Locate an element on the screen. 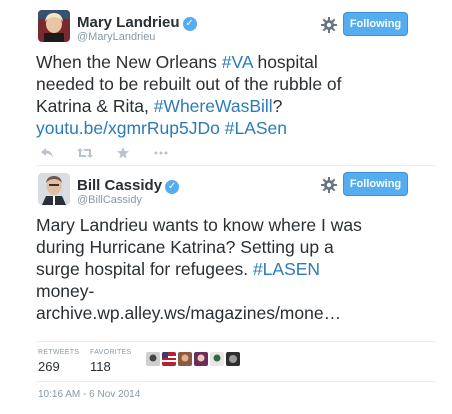  tweet-text-line: Mary Landrieu wants to know where I was is located at coordinates (236, 225).